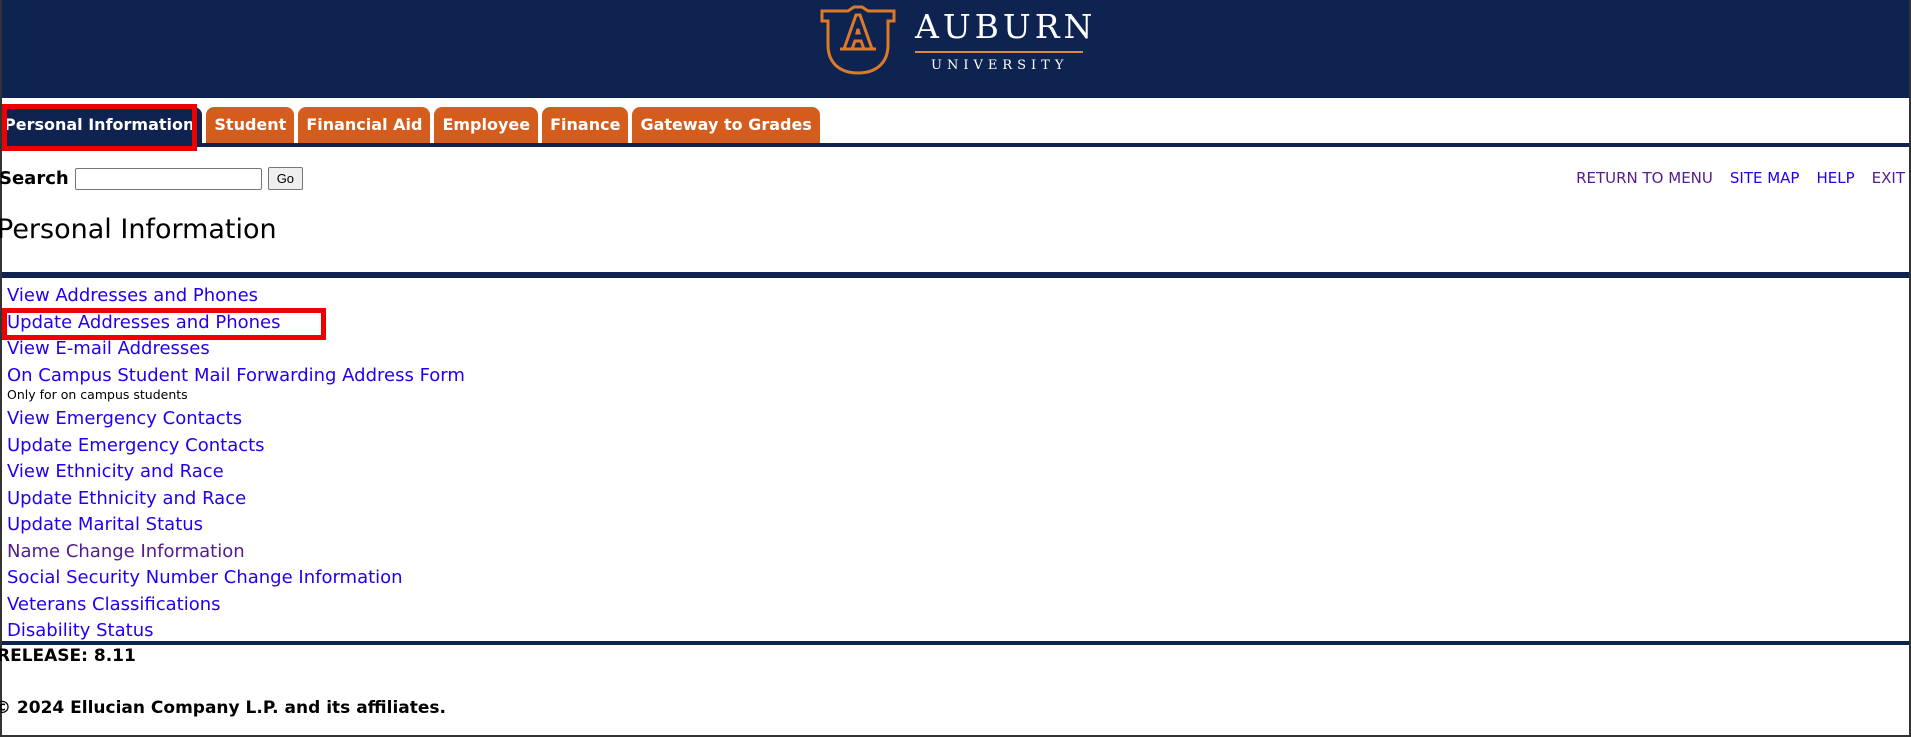  What do you see at coordinates (102, 125) in the screenshot?
I see `tab-personal-information: Personal Information` at bounding box center [102, 125].